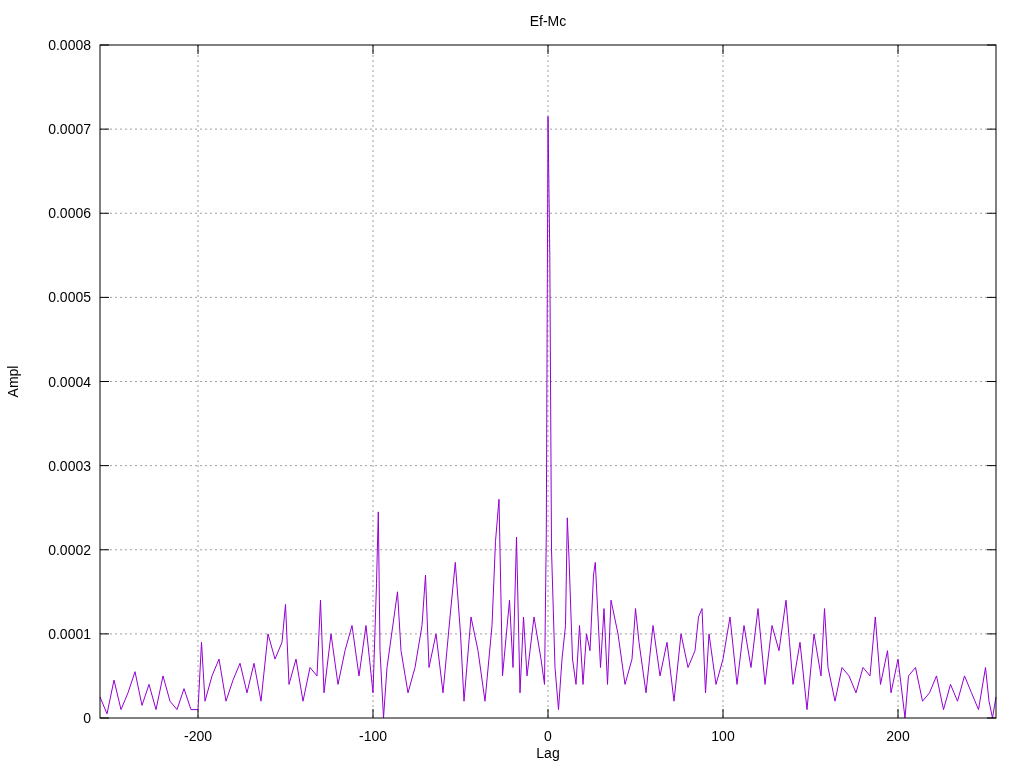 This screenshot has height=768, width=1024. Describe the element at coordinates (723, 736) in the screenshot. I see `tick-label: 100` at that location.